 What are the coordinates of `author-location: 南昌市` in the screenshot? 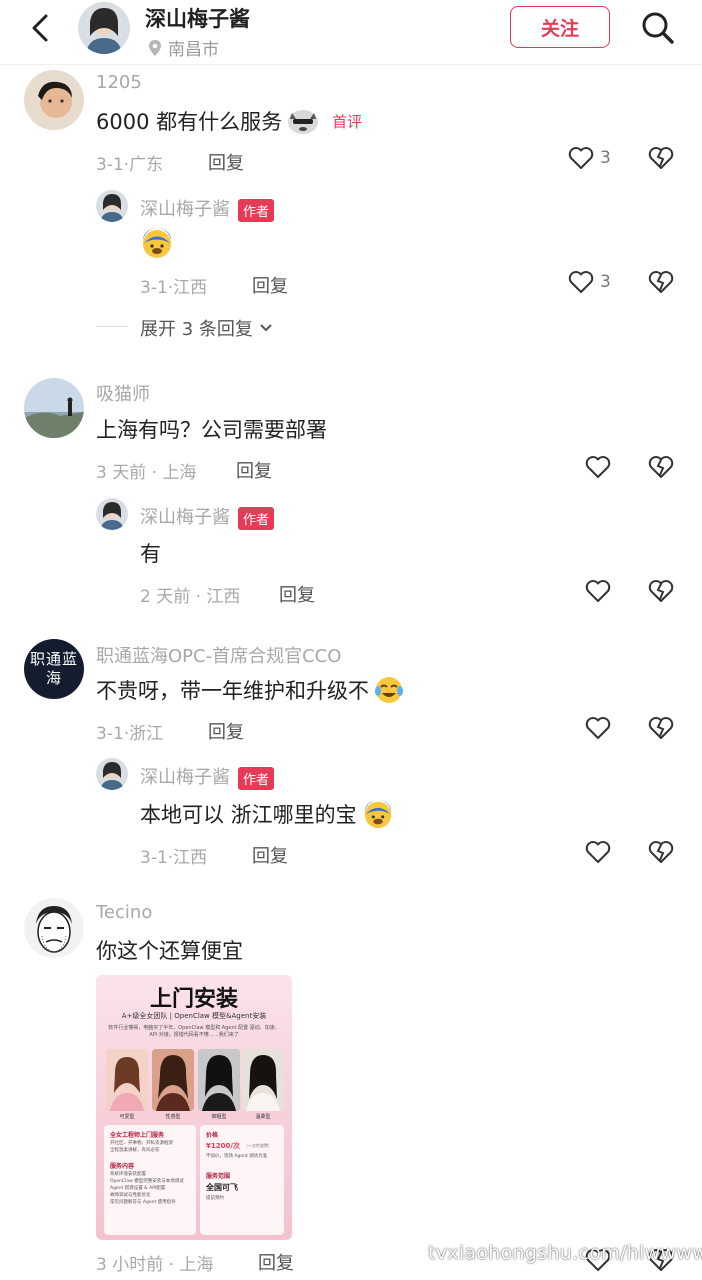 It's located at (183, 47).